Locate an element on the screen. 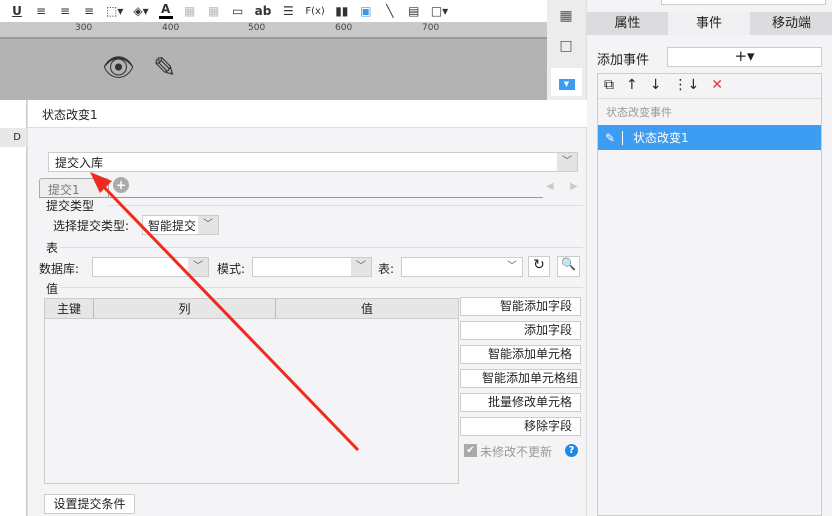  event-item: ✎ 状态改变1 is located at coordinates (709, 137).